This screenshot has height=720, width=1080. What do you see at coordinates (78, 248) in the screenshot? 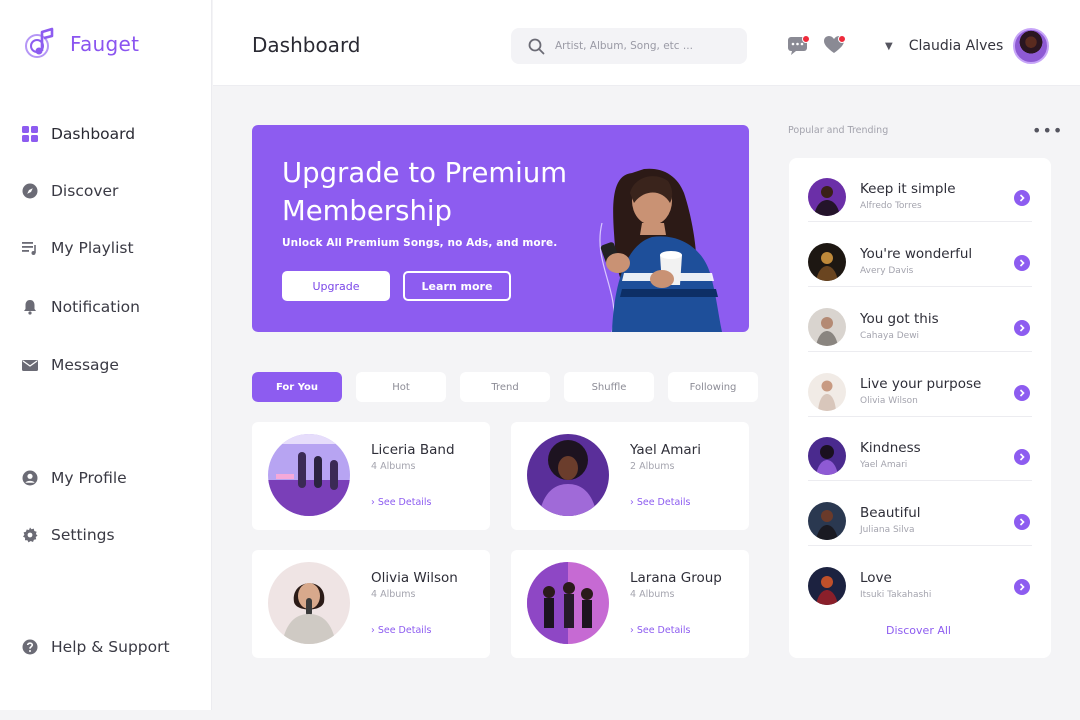
I see `sidebar-item-my-playlist: My Playlist` at bounding box center [78, 248].